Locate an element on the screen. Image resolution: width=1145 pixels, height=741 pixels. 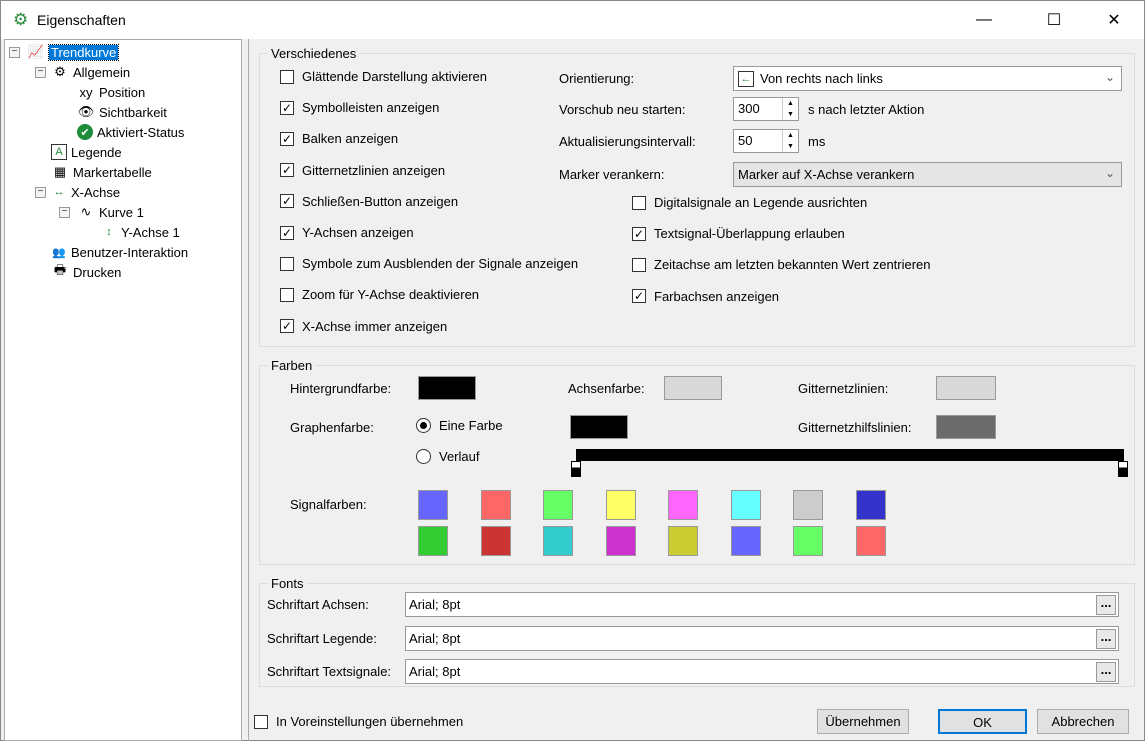
gradient-stop-right is located at coordinates (1123, 469).